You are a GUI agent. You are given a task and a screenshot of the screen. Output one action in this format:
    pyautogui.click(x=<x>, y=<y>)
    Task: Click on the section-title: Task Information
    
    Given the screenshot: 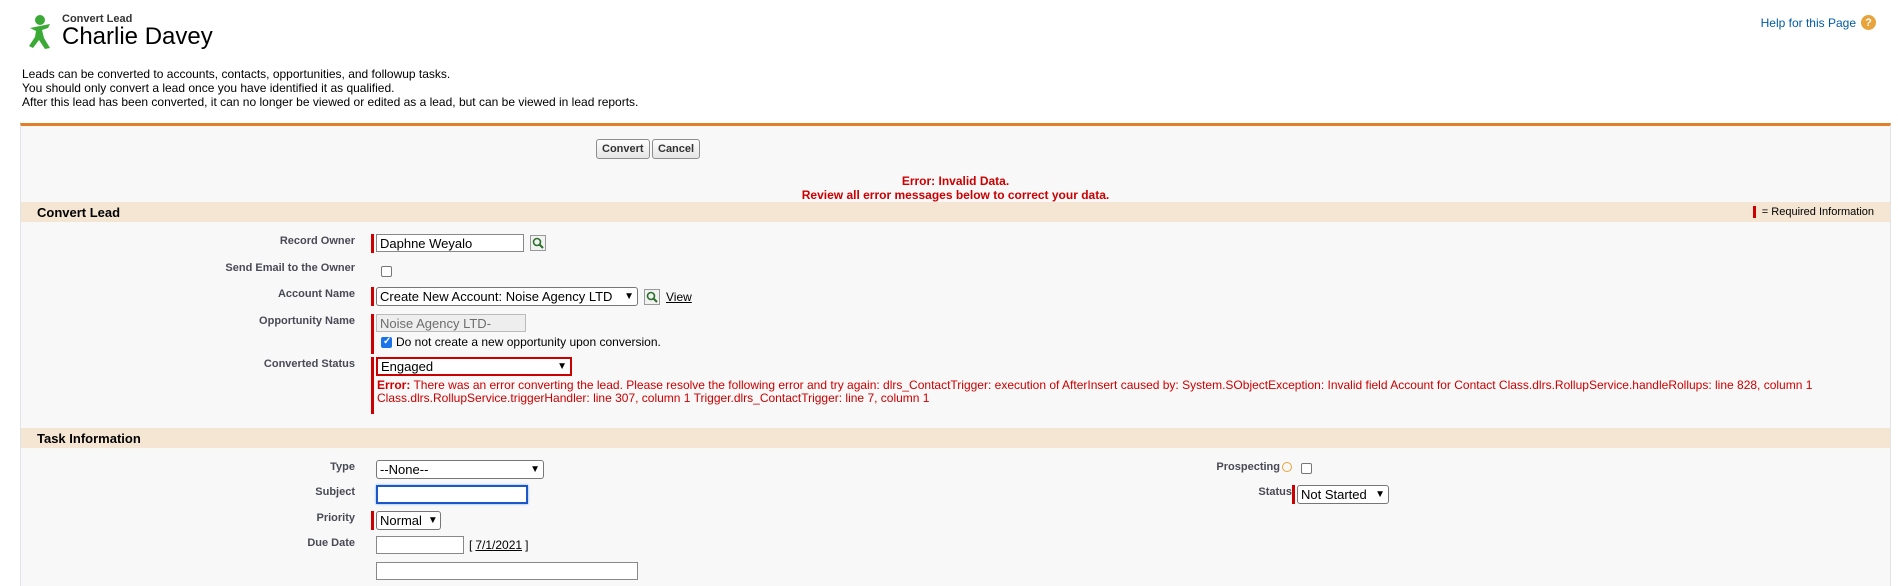 What is the action you would take?
    pyautogui.click(x=89, y=438)
    